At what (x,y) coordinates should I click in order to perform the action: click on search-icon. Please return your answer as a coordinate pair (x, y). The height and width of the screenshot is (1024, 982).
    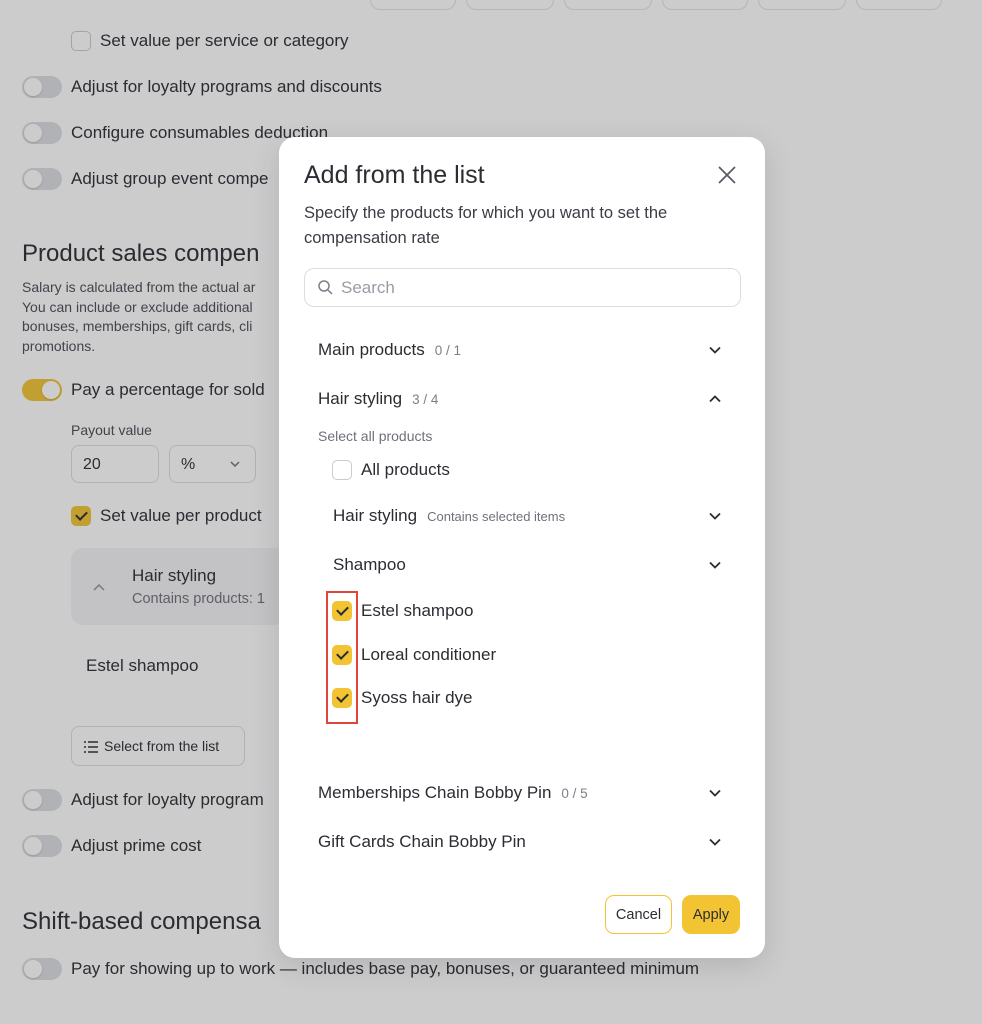
    Looking at the image, I should click on (325, 287).